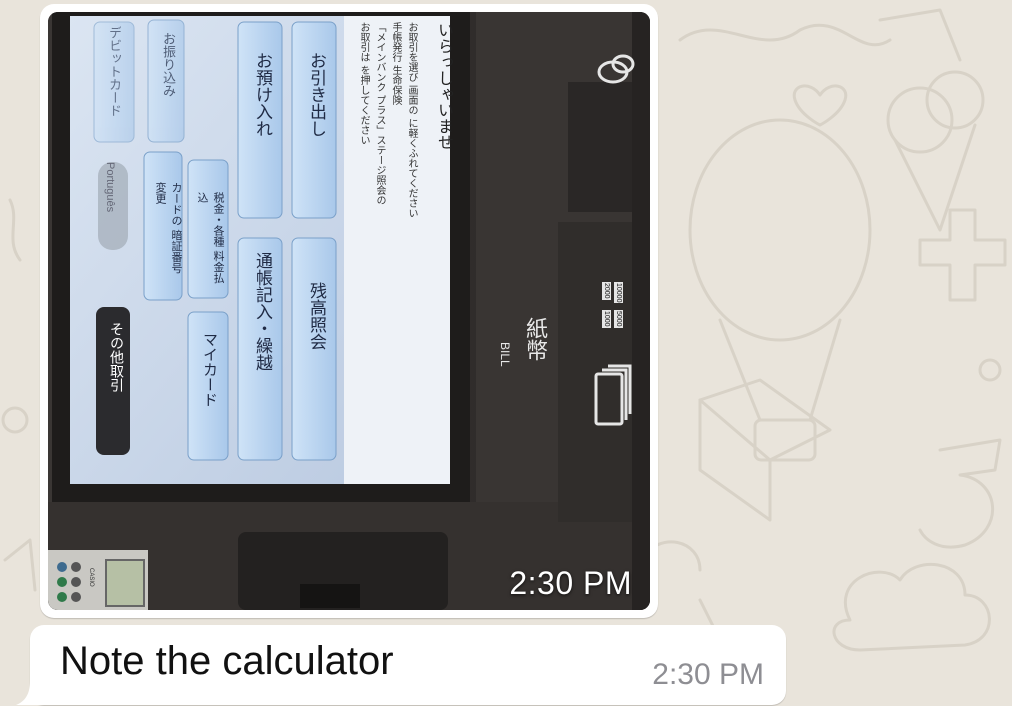  What do you see at coordinates (606, 291) in the screenshot?
I see `denomination-2000: 2000` at bounding box center [606, 291].